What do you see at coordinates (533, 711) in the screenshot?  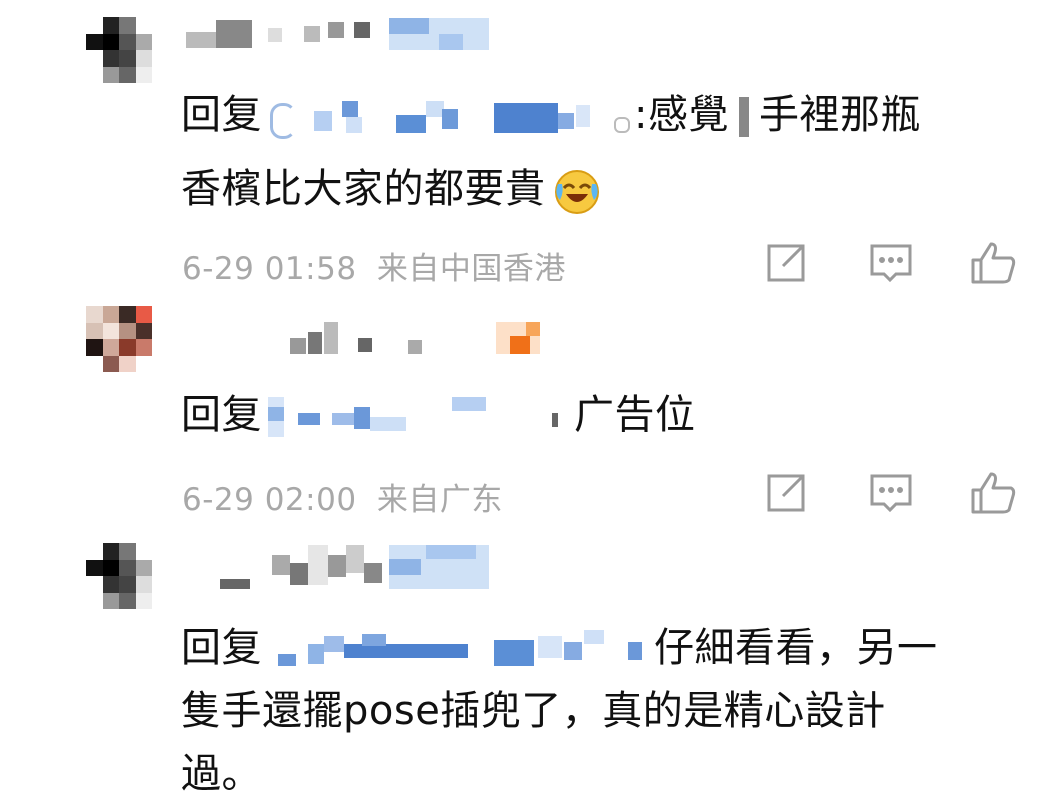 I see `comment-text-part: 隻手還擺pose插兜了，真的是精心設計` at bounding box center [533, 711].